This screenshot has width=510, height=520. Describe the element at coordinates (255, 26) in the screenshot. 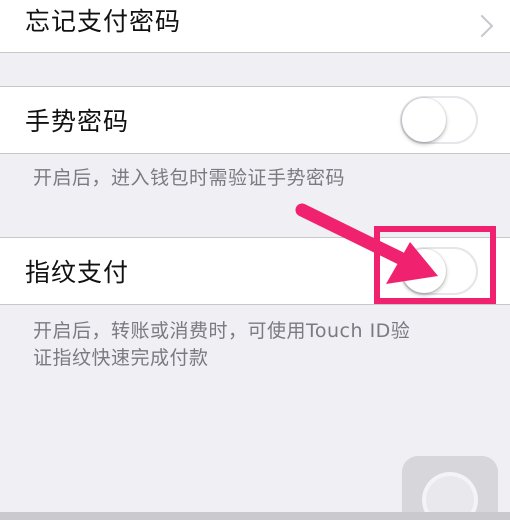

I see `forgot-password-row: 忘记支付密码` at that location.